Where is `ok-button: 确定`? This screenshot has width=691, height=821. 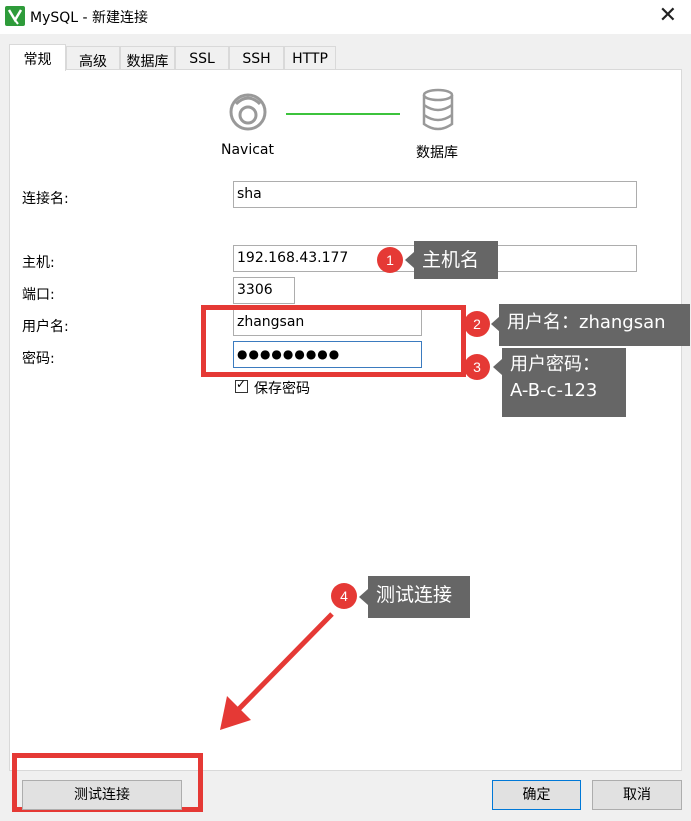 ok-button: 确定 is located at coordinates (536, 795).